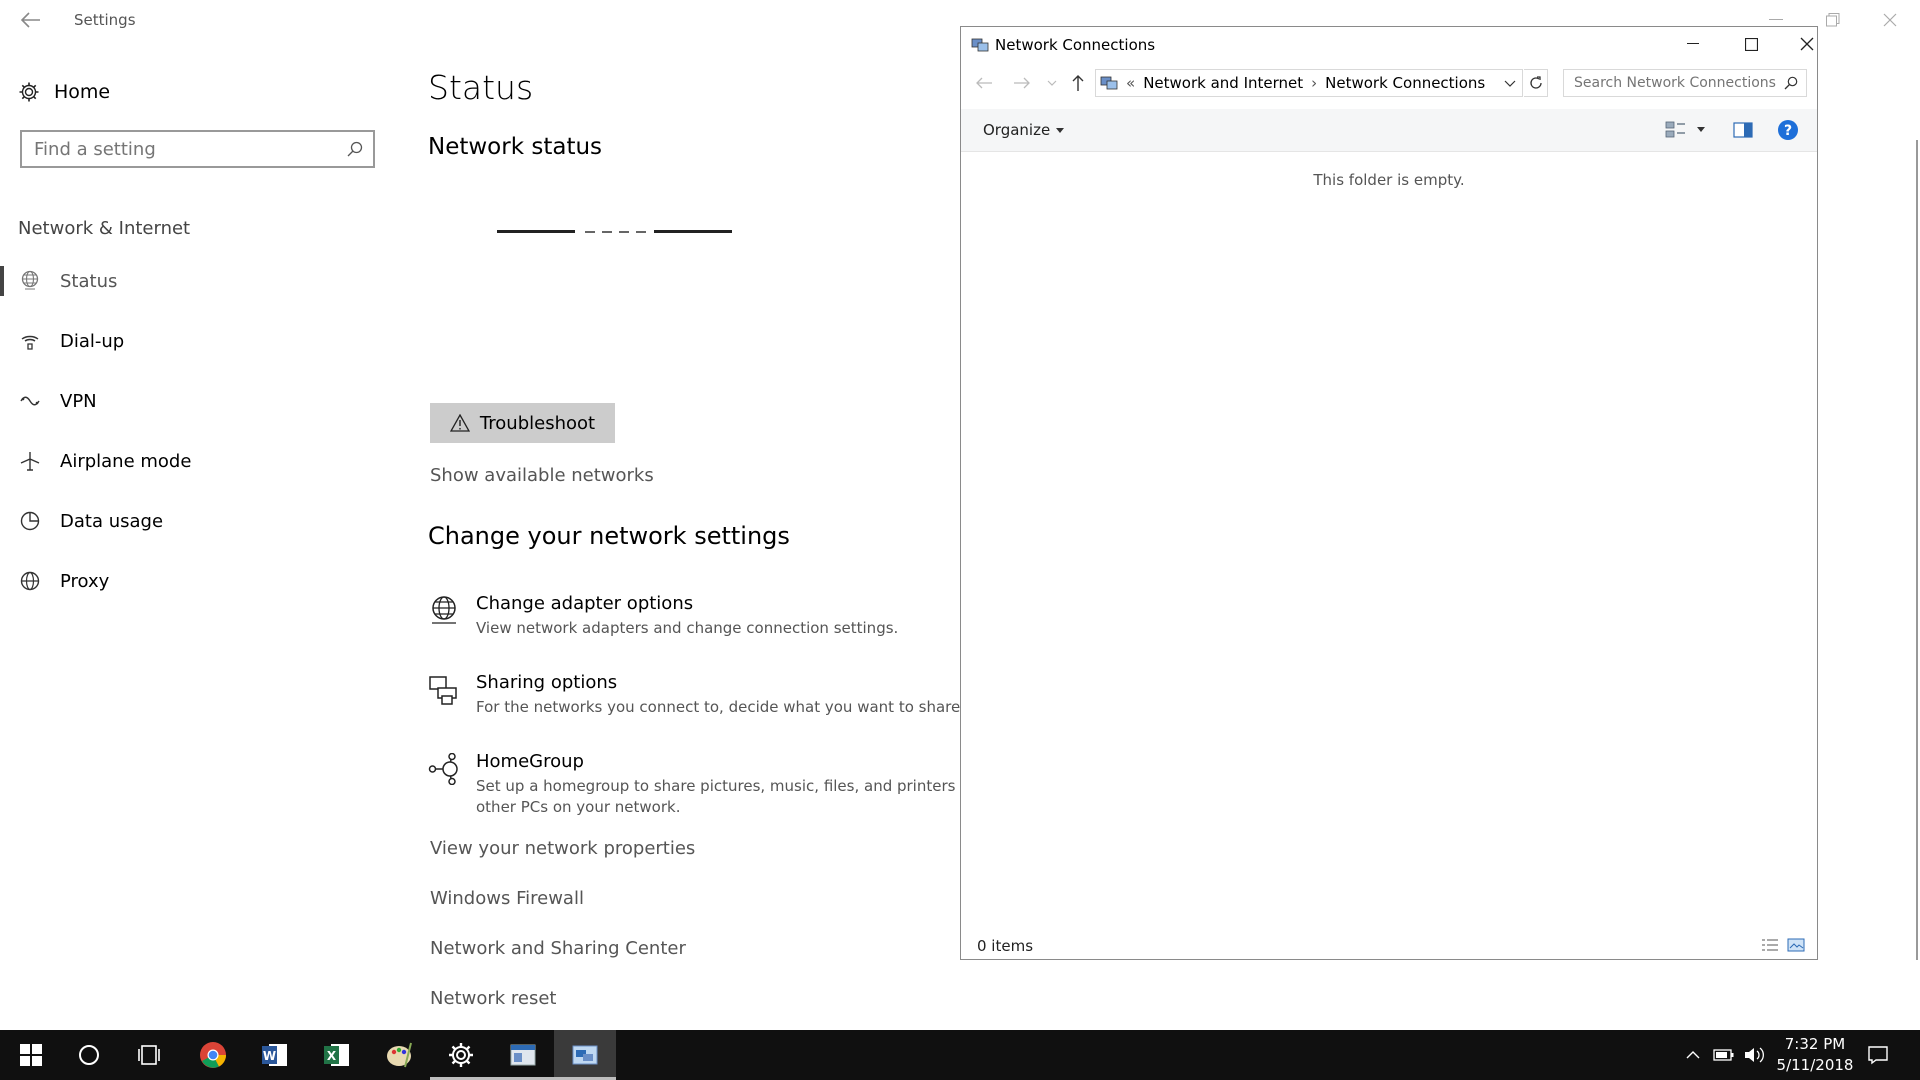 This screenshot has height=1080, width=1920. I want to click on explorer-maximize-button, so click(1751, 44).